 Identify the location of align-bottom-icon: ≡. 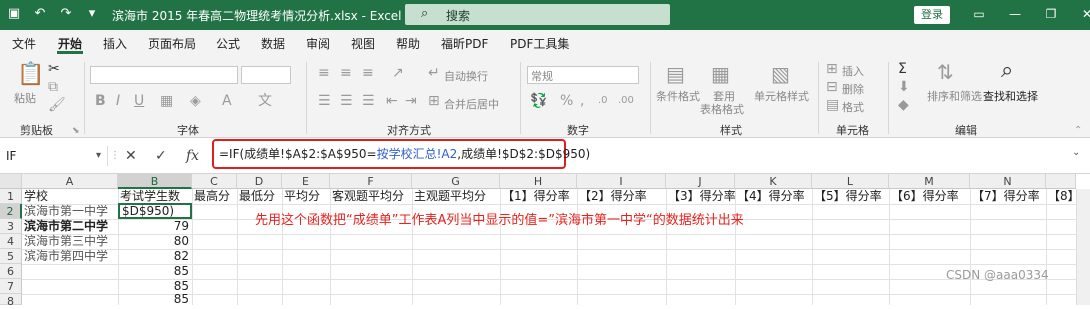
(368, 73).